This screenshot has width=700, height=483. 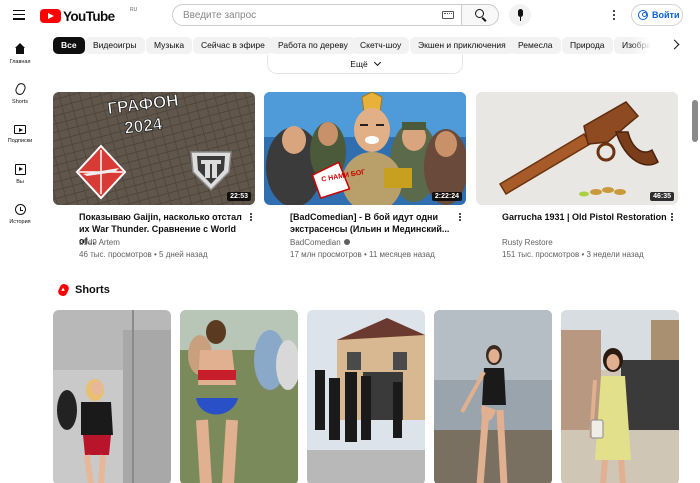 What do you see at coordinates (695, 121) in the screenshot?
I see `page-scrollbar` at bounding box center [695, 121].